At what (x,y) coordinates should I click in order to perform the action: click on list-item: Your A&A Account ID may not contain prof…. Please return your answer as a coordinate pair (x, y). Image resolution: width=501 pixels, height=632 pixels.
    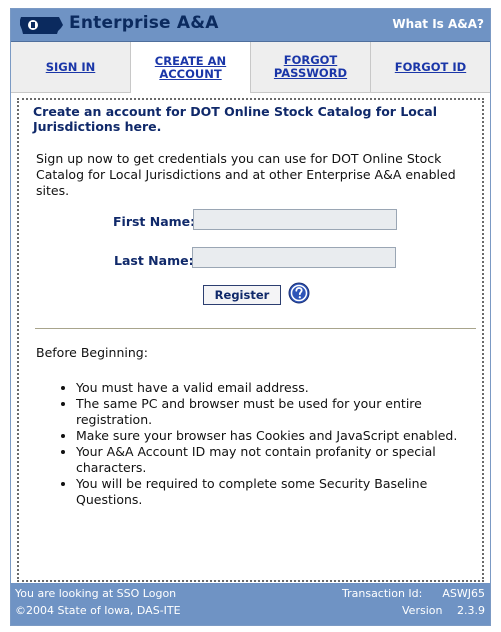
    Looking at the image, I should click on (276, 460).